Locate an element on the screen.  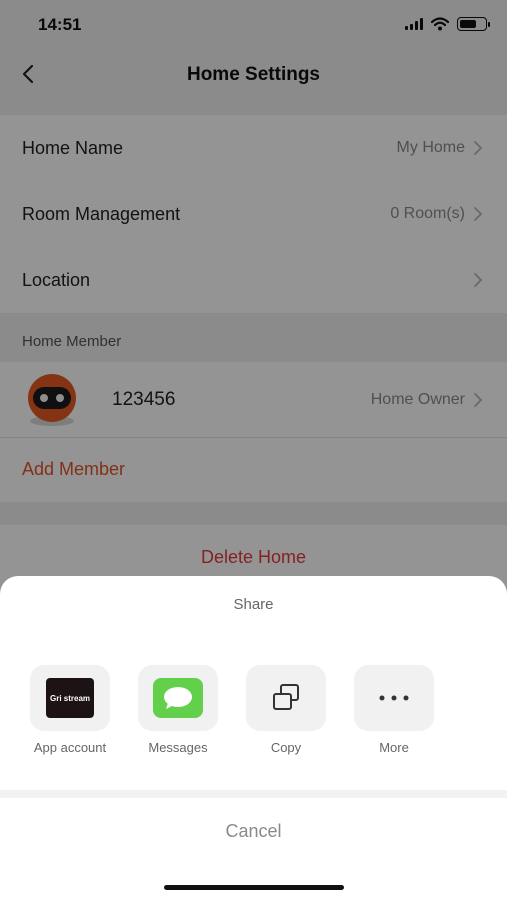
share-copy: Copy is located at coordinates (286, 710).